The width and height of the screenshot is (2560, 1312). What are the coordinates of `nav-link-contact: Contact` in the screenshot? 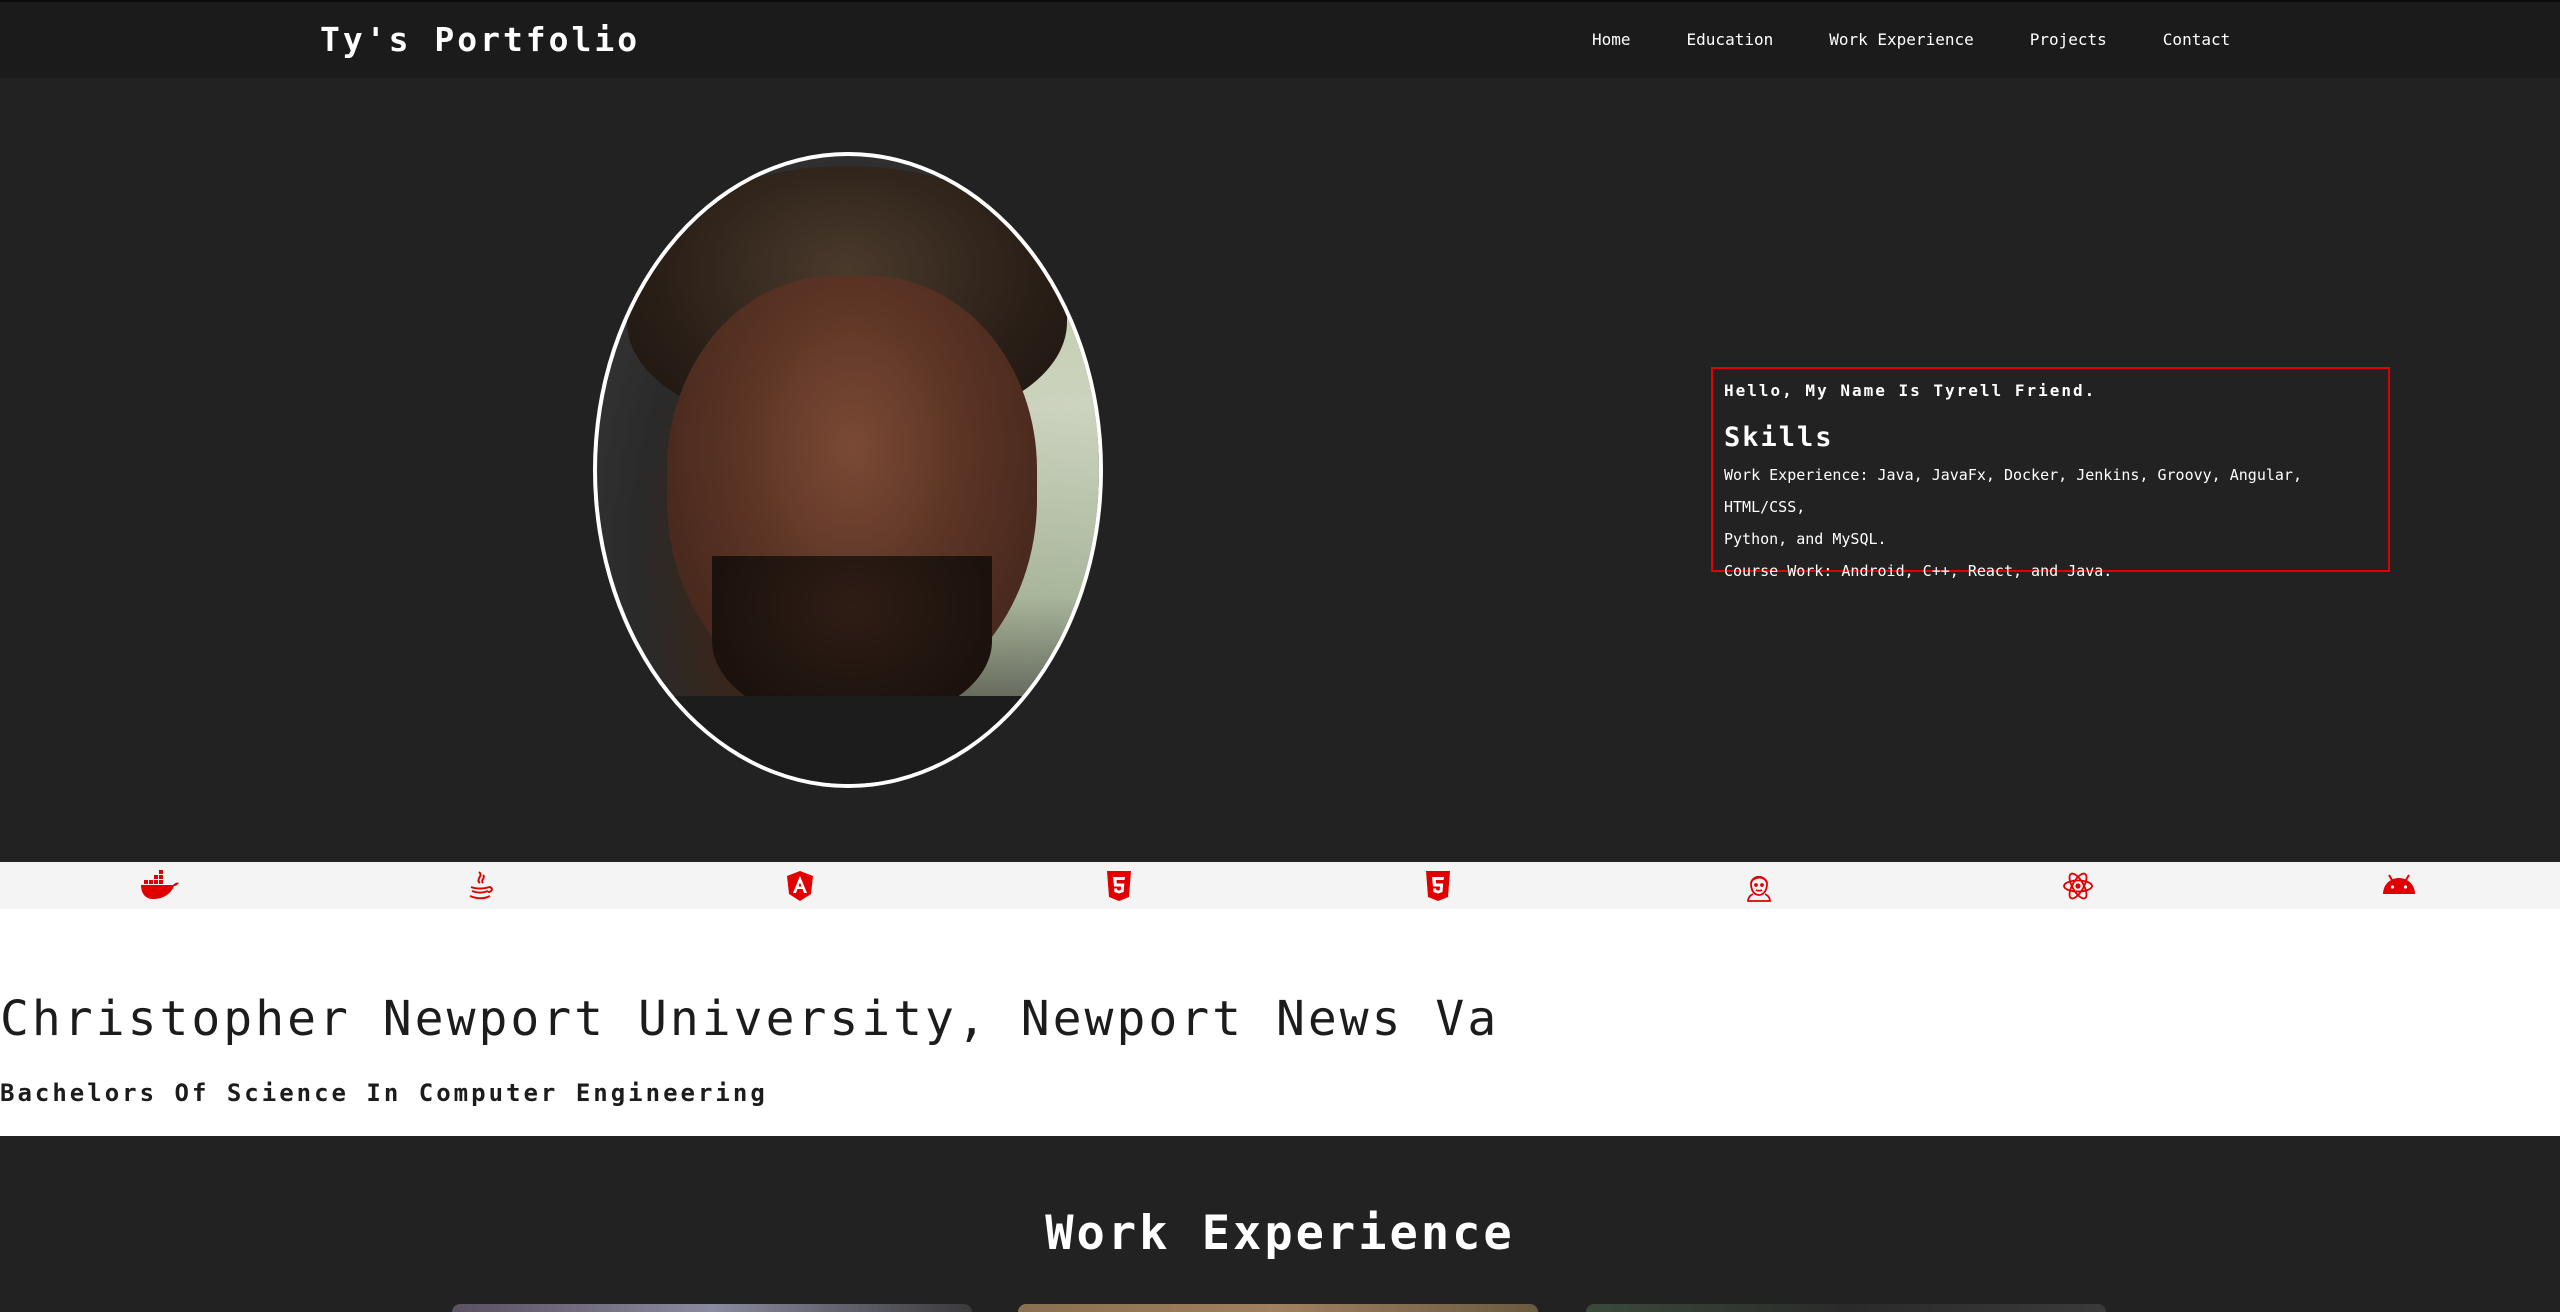 It's located at (2196, 39).